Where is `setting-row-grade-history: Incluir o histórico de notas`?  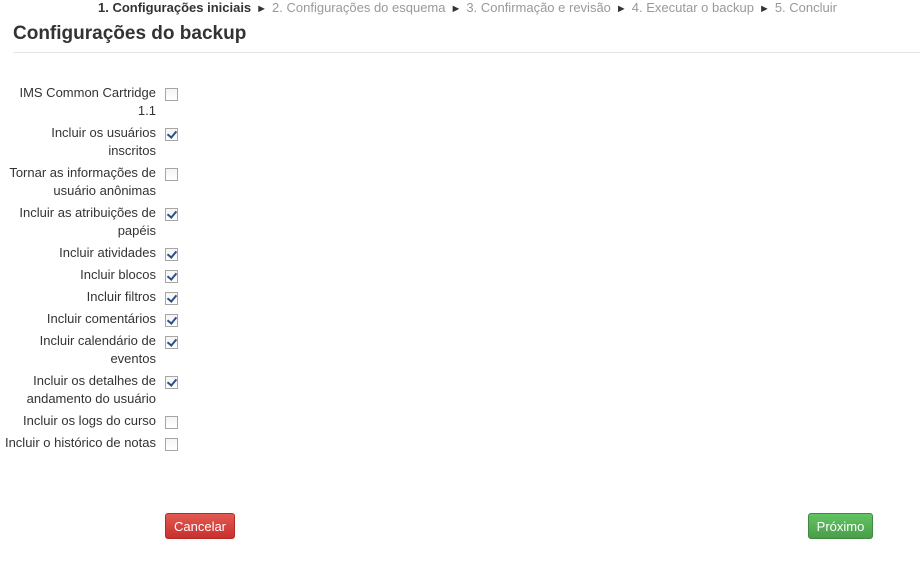
setting-row-grade-history: Incluir o histórico de notas is located at coordinates (200, 443).